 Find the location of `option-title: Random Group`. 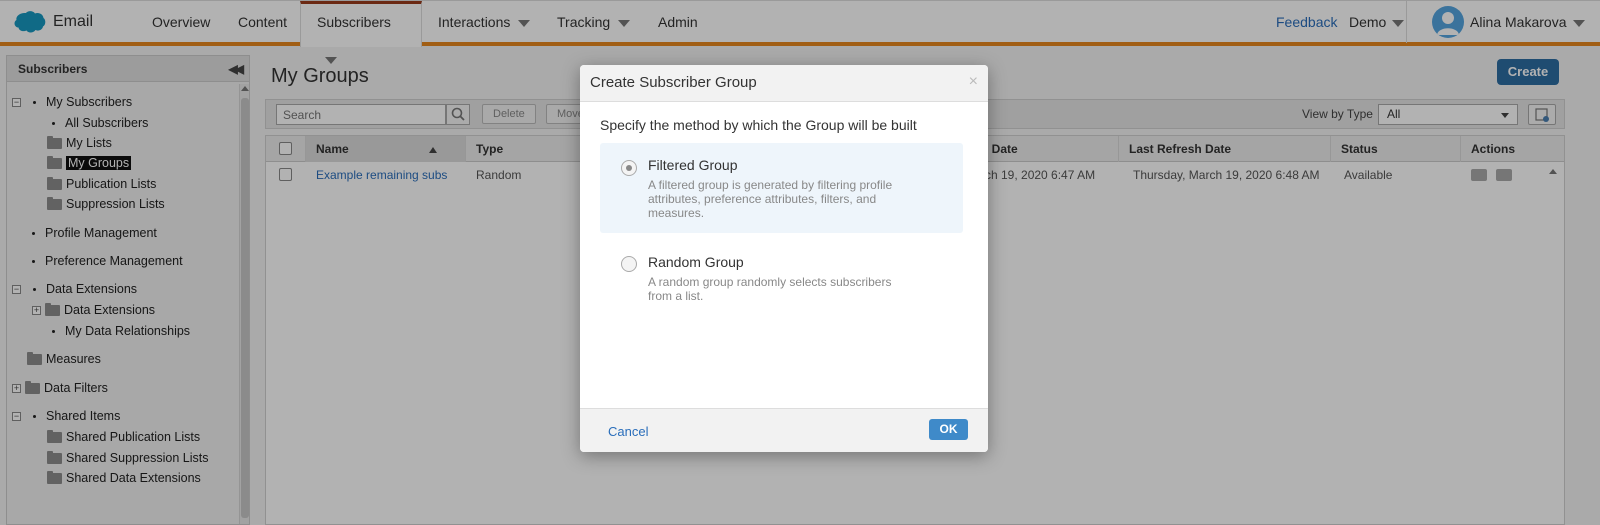

option-title: Random Group is located at coordinates (696, 262).